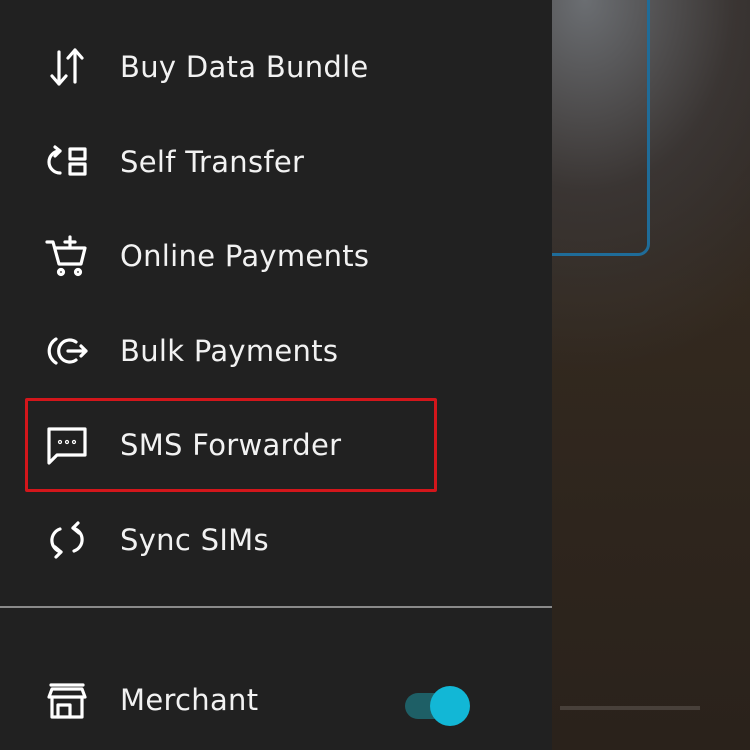  I want to click on cart-add-icon, so click(67, 256).